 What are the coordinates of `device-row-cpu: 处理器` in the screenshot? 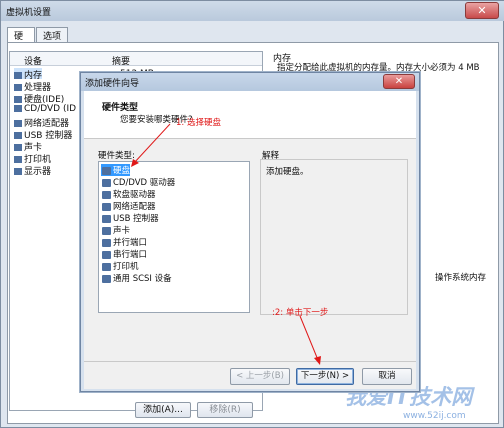 It's located at (32, 86).